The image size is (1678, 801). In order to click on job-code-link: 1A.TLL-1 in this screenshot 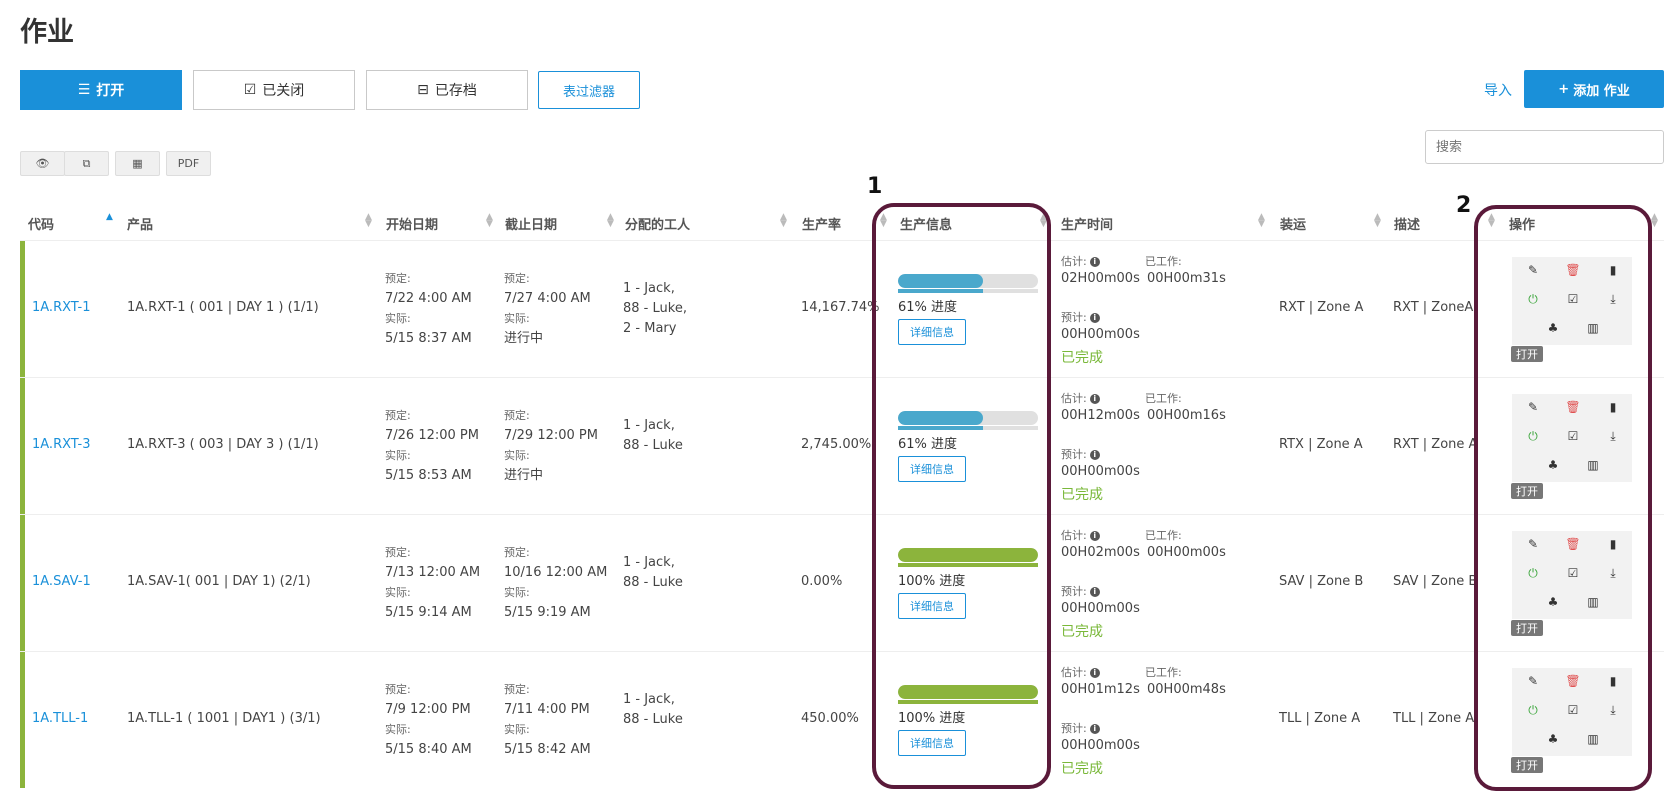, I will do `click(60, 718)`.